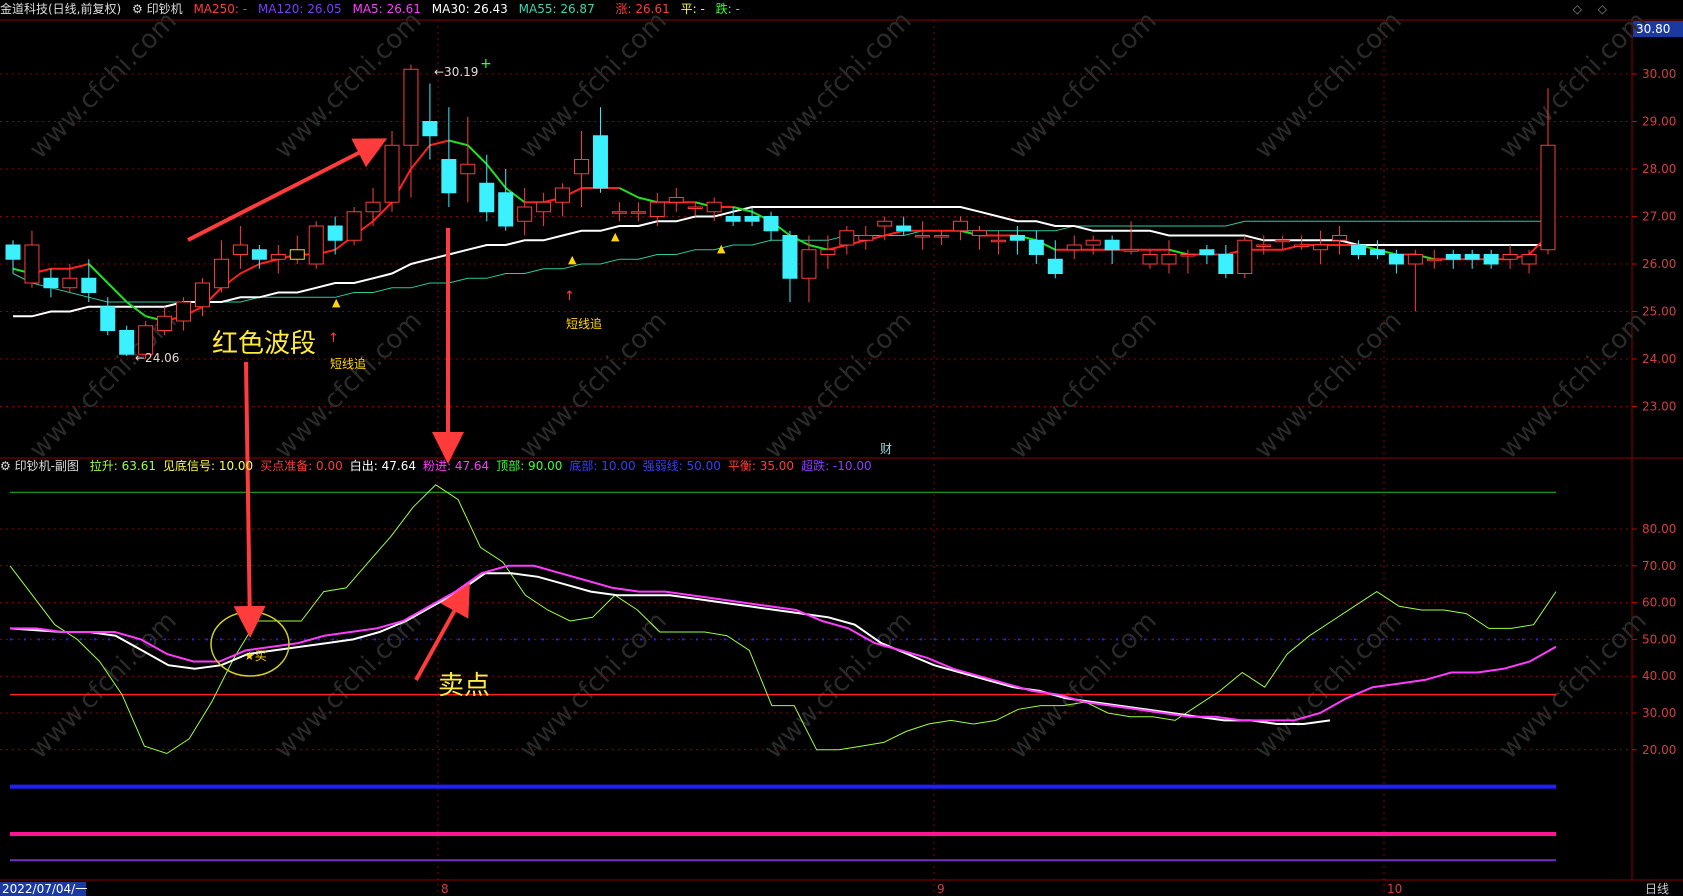 The width and height of the screenshot is (1683, 896). Describe the element at coordinates (1657, 889) in the screenshot. I see `period-label: 日线` at that location.